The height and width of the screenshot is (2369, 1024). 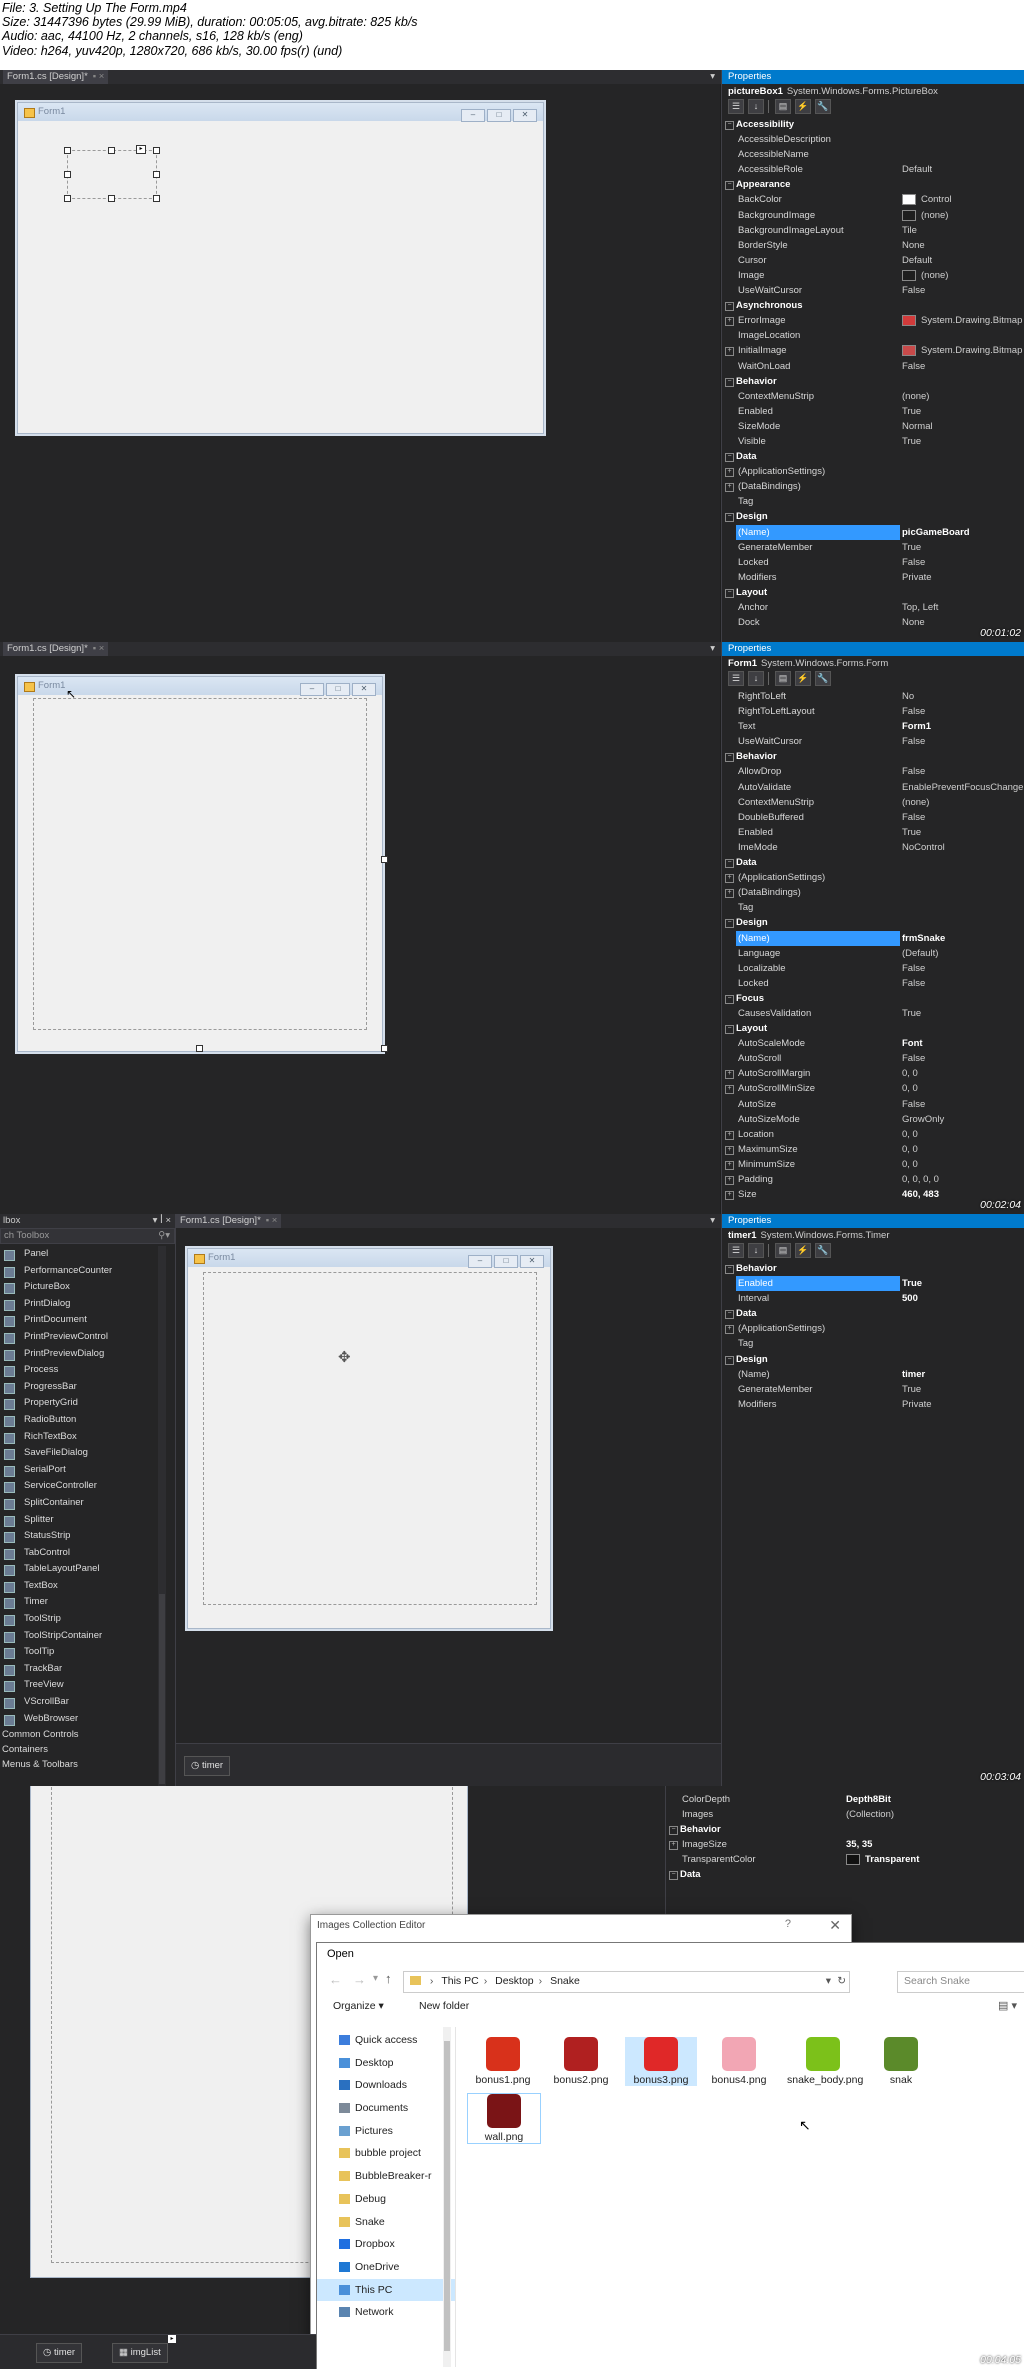 I want to click on property-value: Transparent, so click(x=882, y=1859).